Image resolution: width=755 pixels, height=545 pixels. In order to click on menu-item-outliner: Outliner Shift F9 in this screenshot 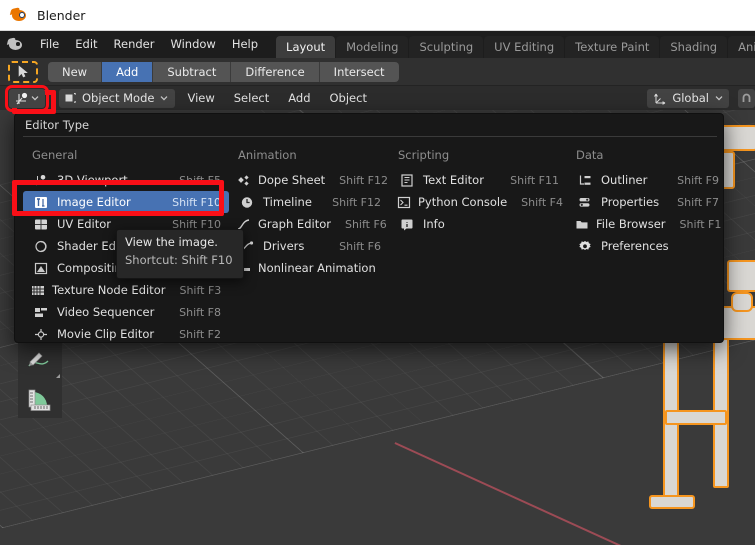, I will do `click(647, 180)`.